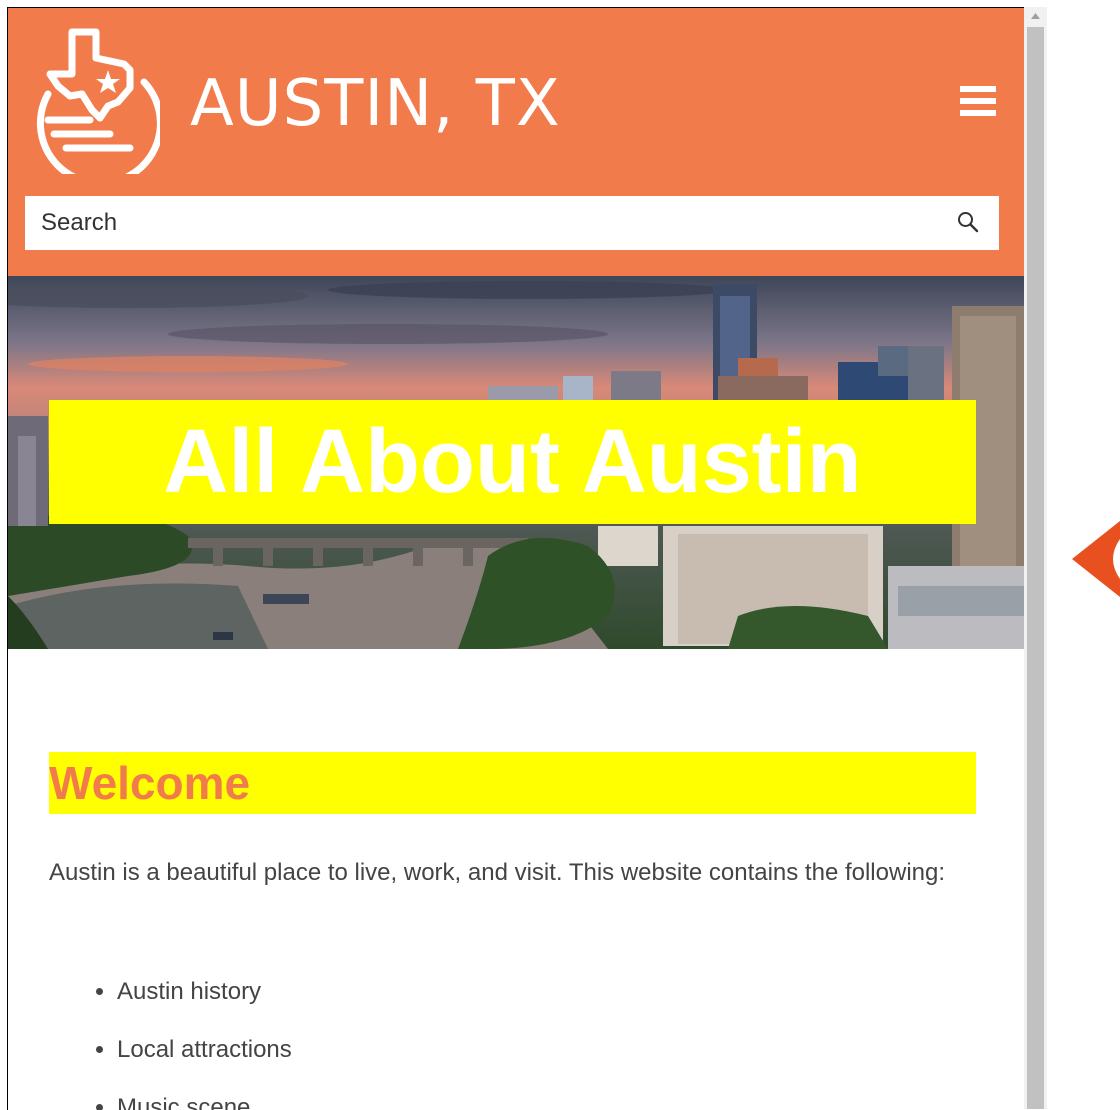  What do you see at coordinates (512, 783) in the screenshot?
I see `welcome-heading: Welcome` at bounding box center [512, 783].